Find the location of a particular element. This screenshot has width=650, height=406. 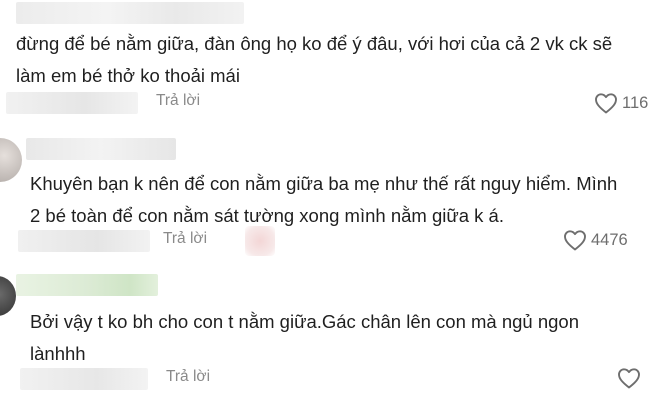

blurred-sticker is located at coordinates (260, 241).